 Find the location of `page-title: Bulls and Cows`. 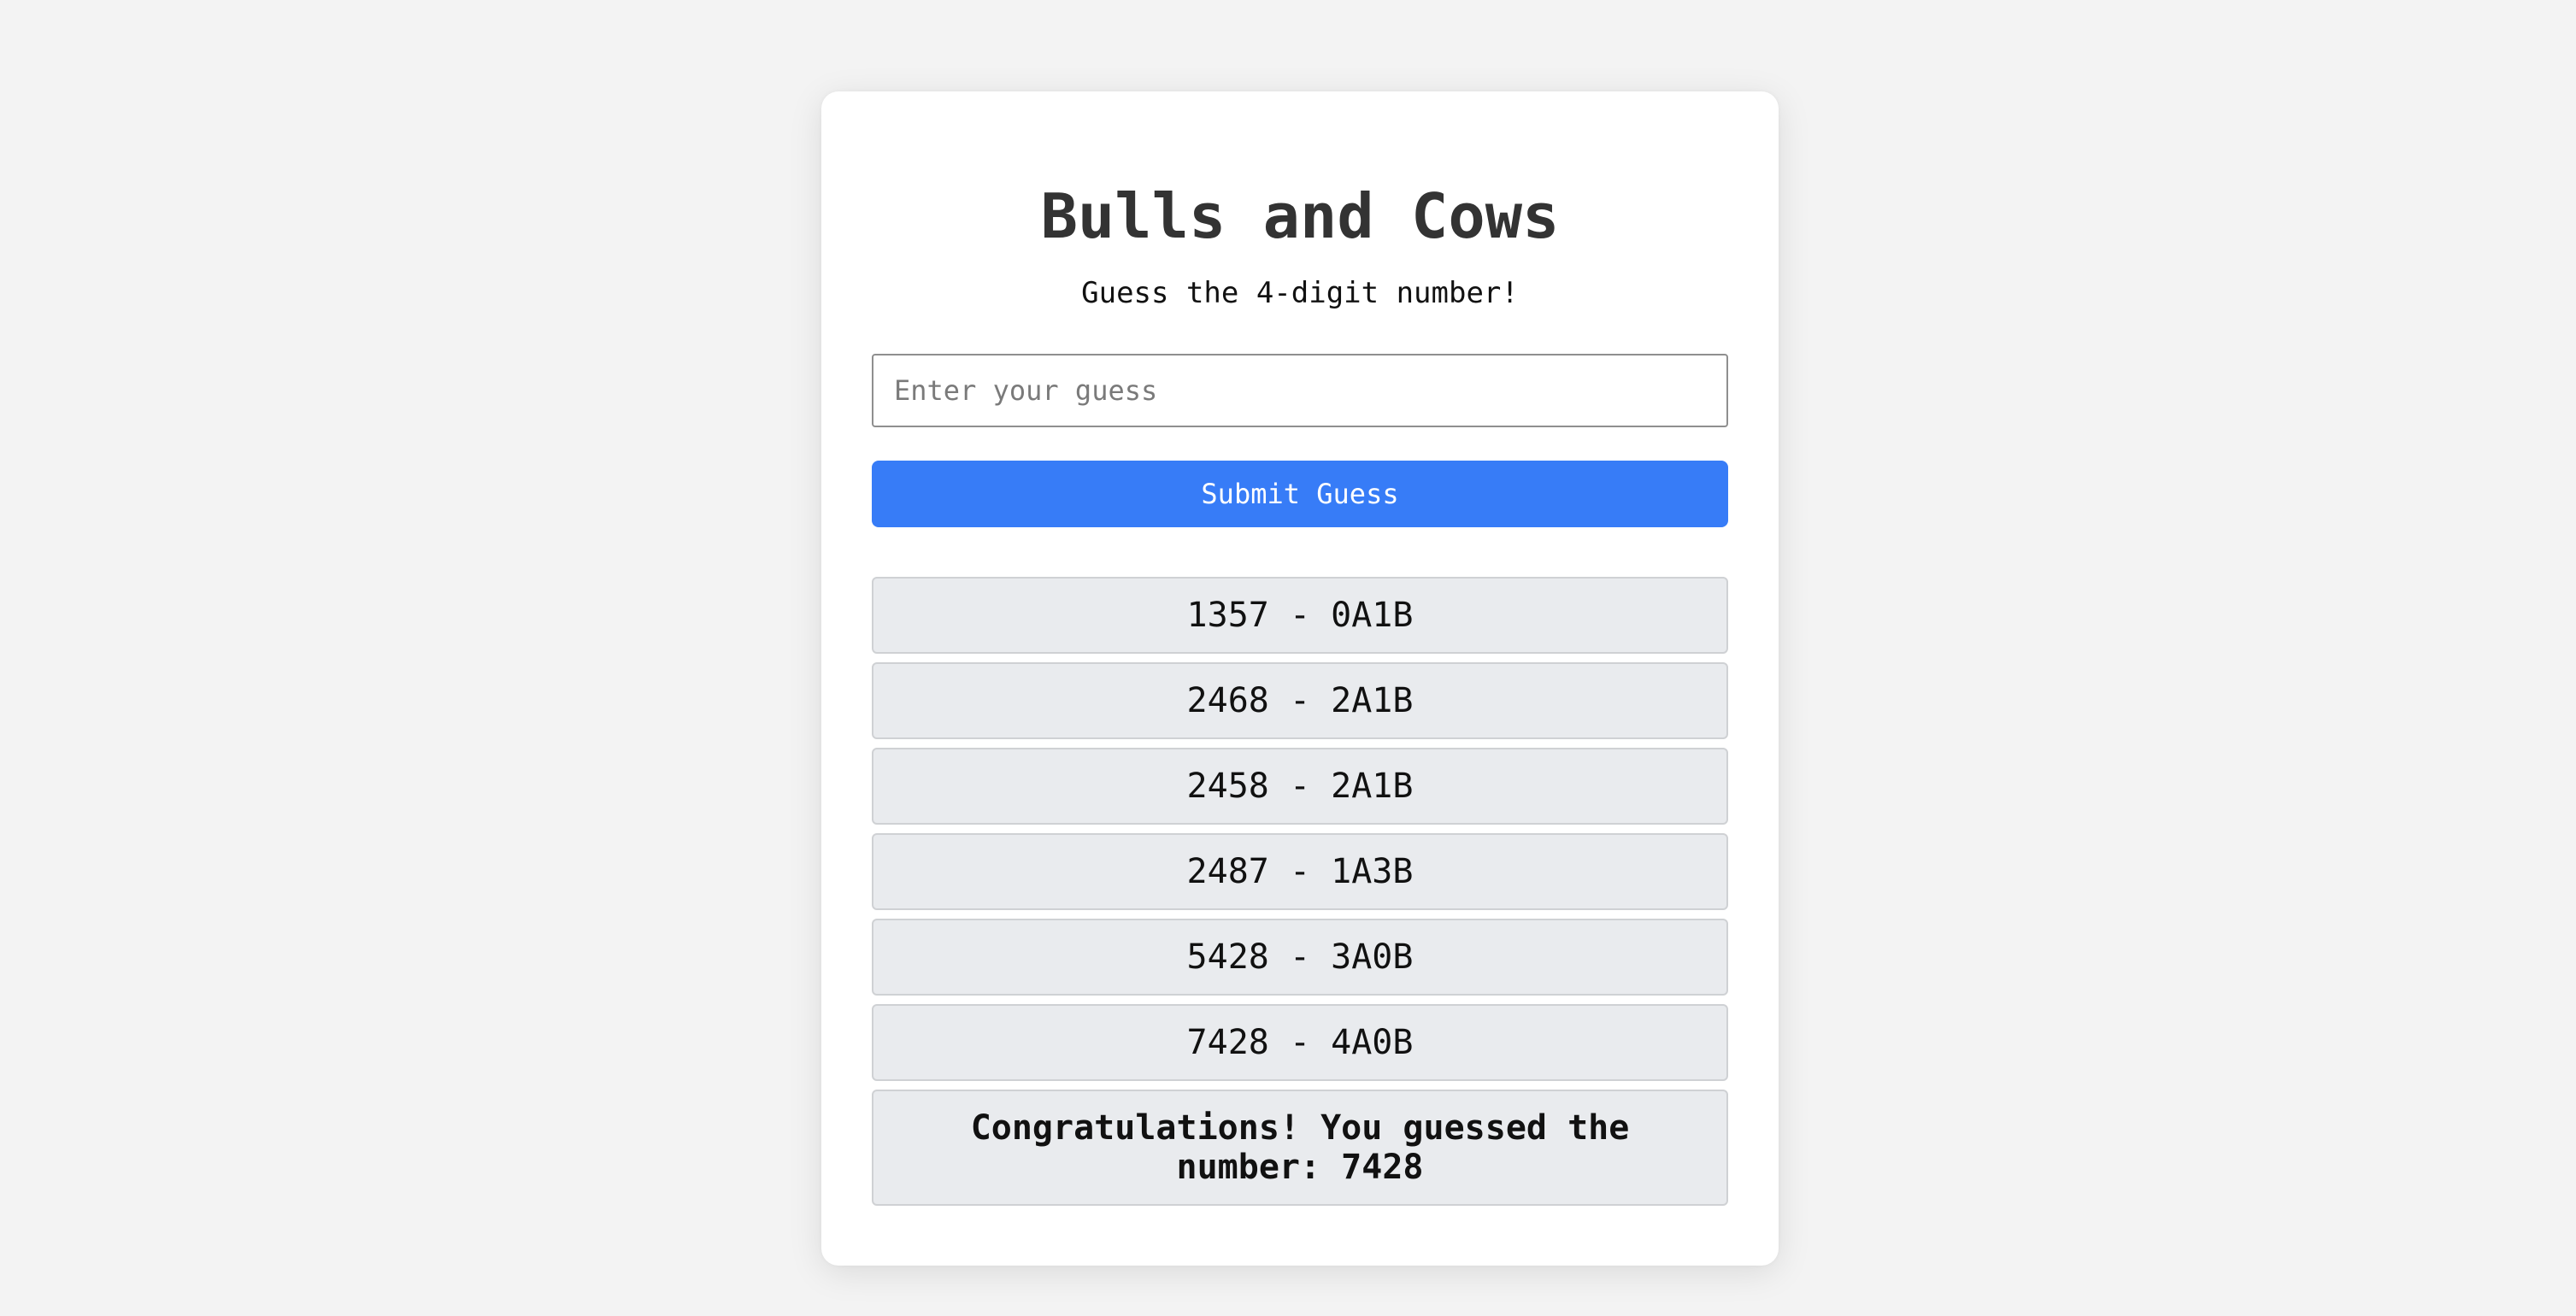

page-title: Bulls and Cows is located at coordinates (1300, 216).